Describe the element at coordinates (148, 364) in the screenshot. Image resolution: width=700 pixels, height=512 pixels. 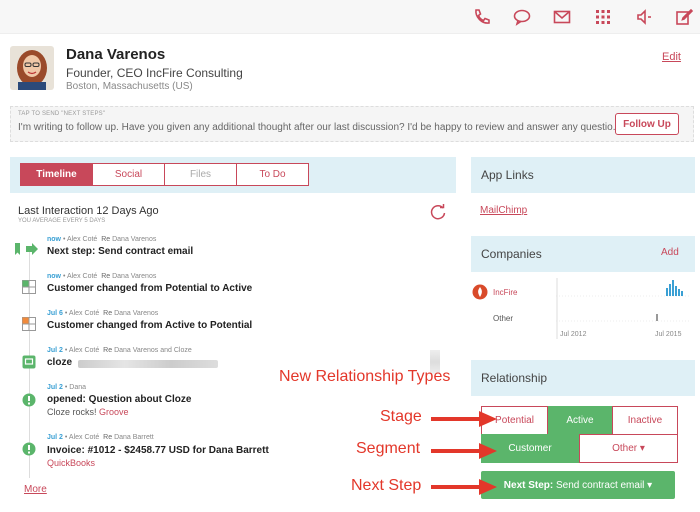
I see `redacted-text` at that location.